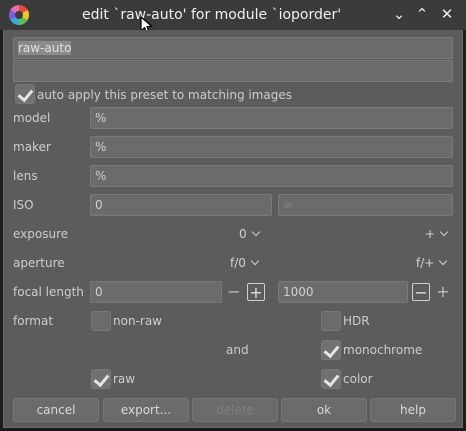 The width and height of the screenshot is (466, 431). What do you see at coordinates (443, 292) in the screenshot?
I see `focal-max-increment-button: +` at bounding box center [443, 292].